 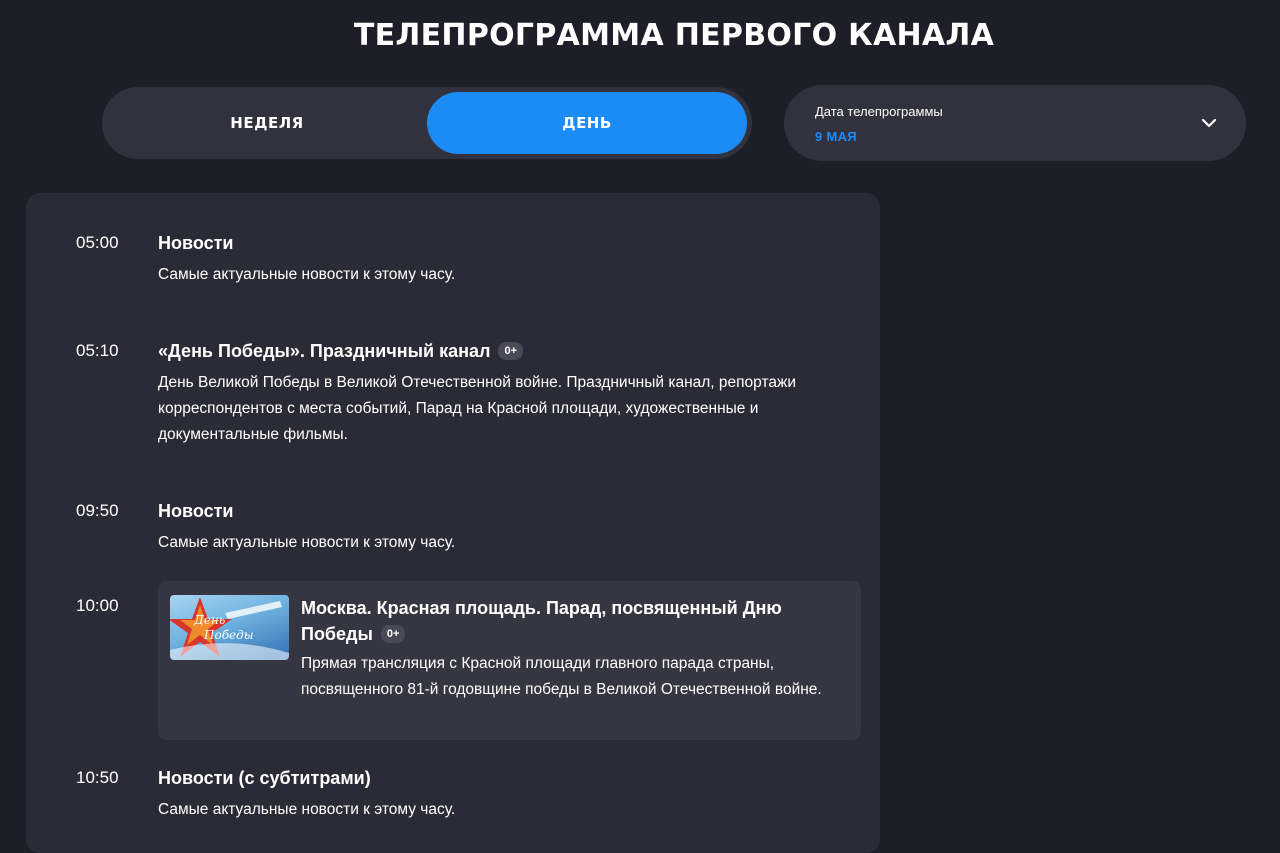 What do you see at coordinates (97, 510) in the screenshot?
I see `program-time: 09:50` at bounding box center [97, 510].